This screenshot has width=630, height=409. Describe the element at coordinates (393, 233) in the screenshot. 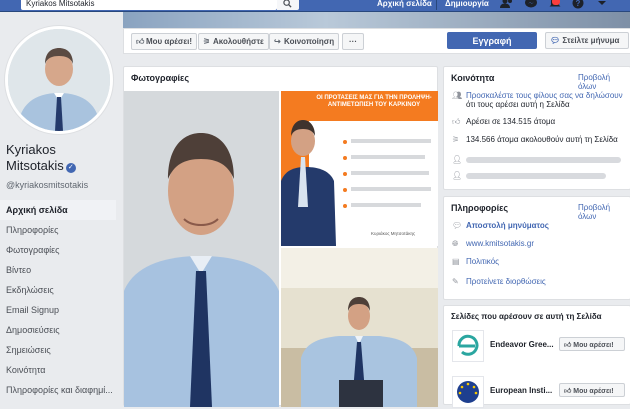

I see `poster-signature: Κυριάκος Μητσοτάκης` at that location.